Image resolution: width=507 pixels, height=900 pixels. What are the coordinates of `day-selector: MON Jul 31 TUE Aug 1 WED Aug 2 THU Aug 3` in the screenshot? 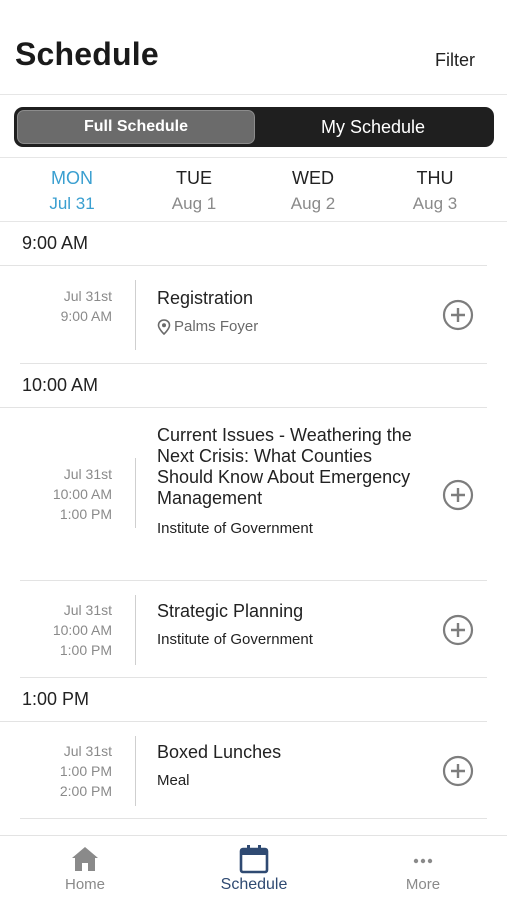 It's located at (253, 194).